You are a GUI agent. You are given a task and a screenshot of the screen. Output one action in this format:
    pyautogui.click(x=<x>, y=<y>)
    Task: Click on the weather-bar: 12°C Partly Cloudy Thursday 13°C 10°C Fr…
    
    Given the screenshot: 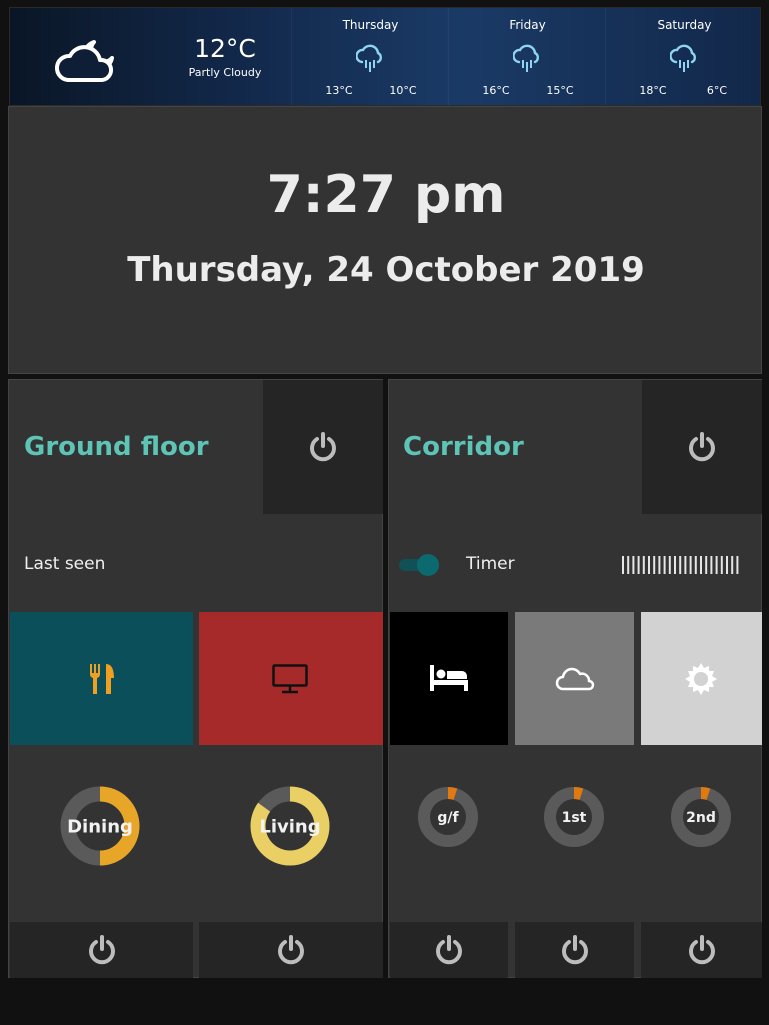 What is the action you would take?
    pyautogui.click(x=385, y=56)
    